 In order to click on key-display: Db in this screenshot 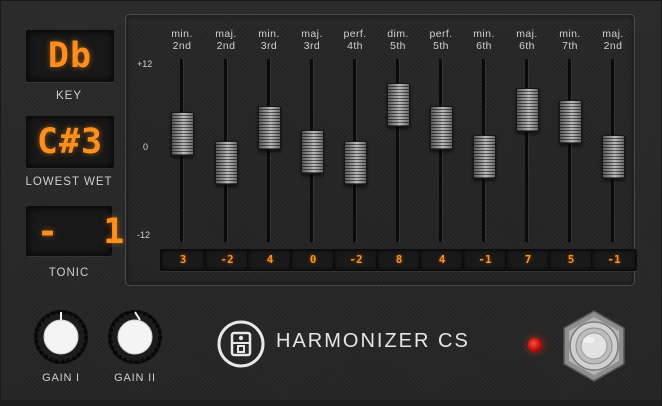, I will do `click(70, 56)`.